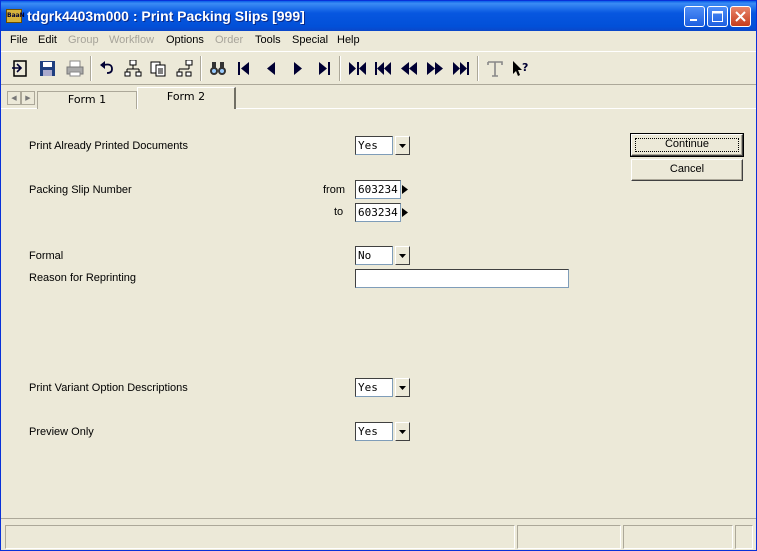  I want to click on first-record-button, so click(244, 68).